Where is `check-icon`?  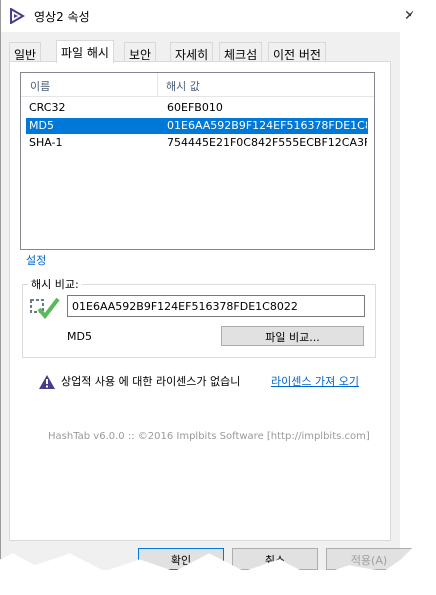 check-icon is located at coordinates (45, 308).